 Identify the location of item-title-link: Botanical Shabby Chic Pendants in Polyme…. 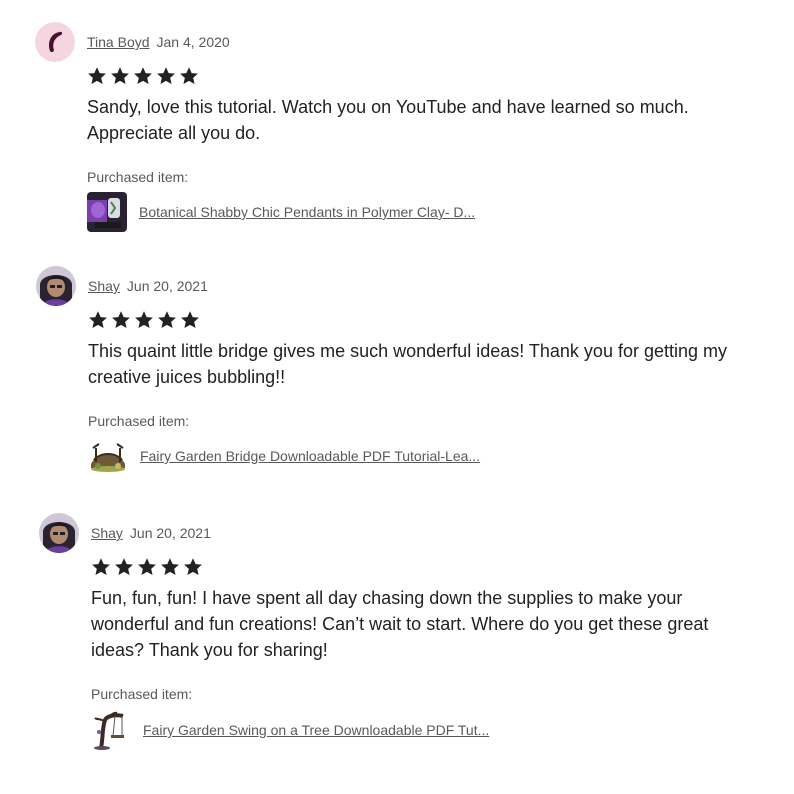
(307, 212).